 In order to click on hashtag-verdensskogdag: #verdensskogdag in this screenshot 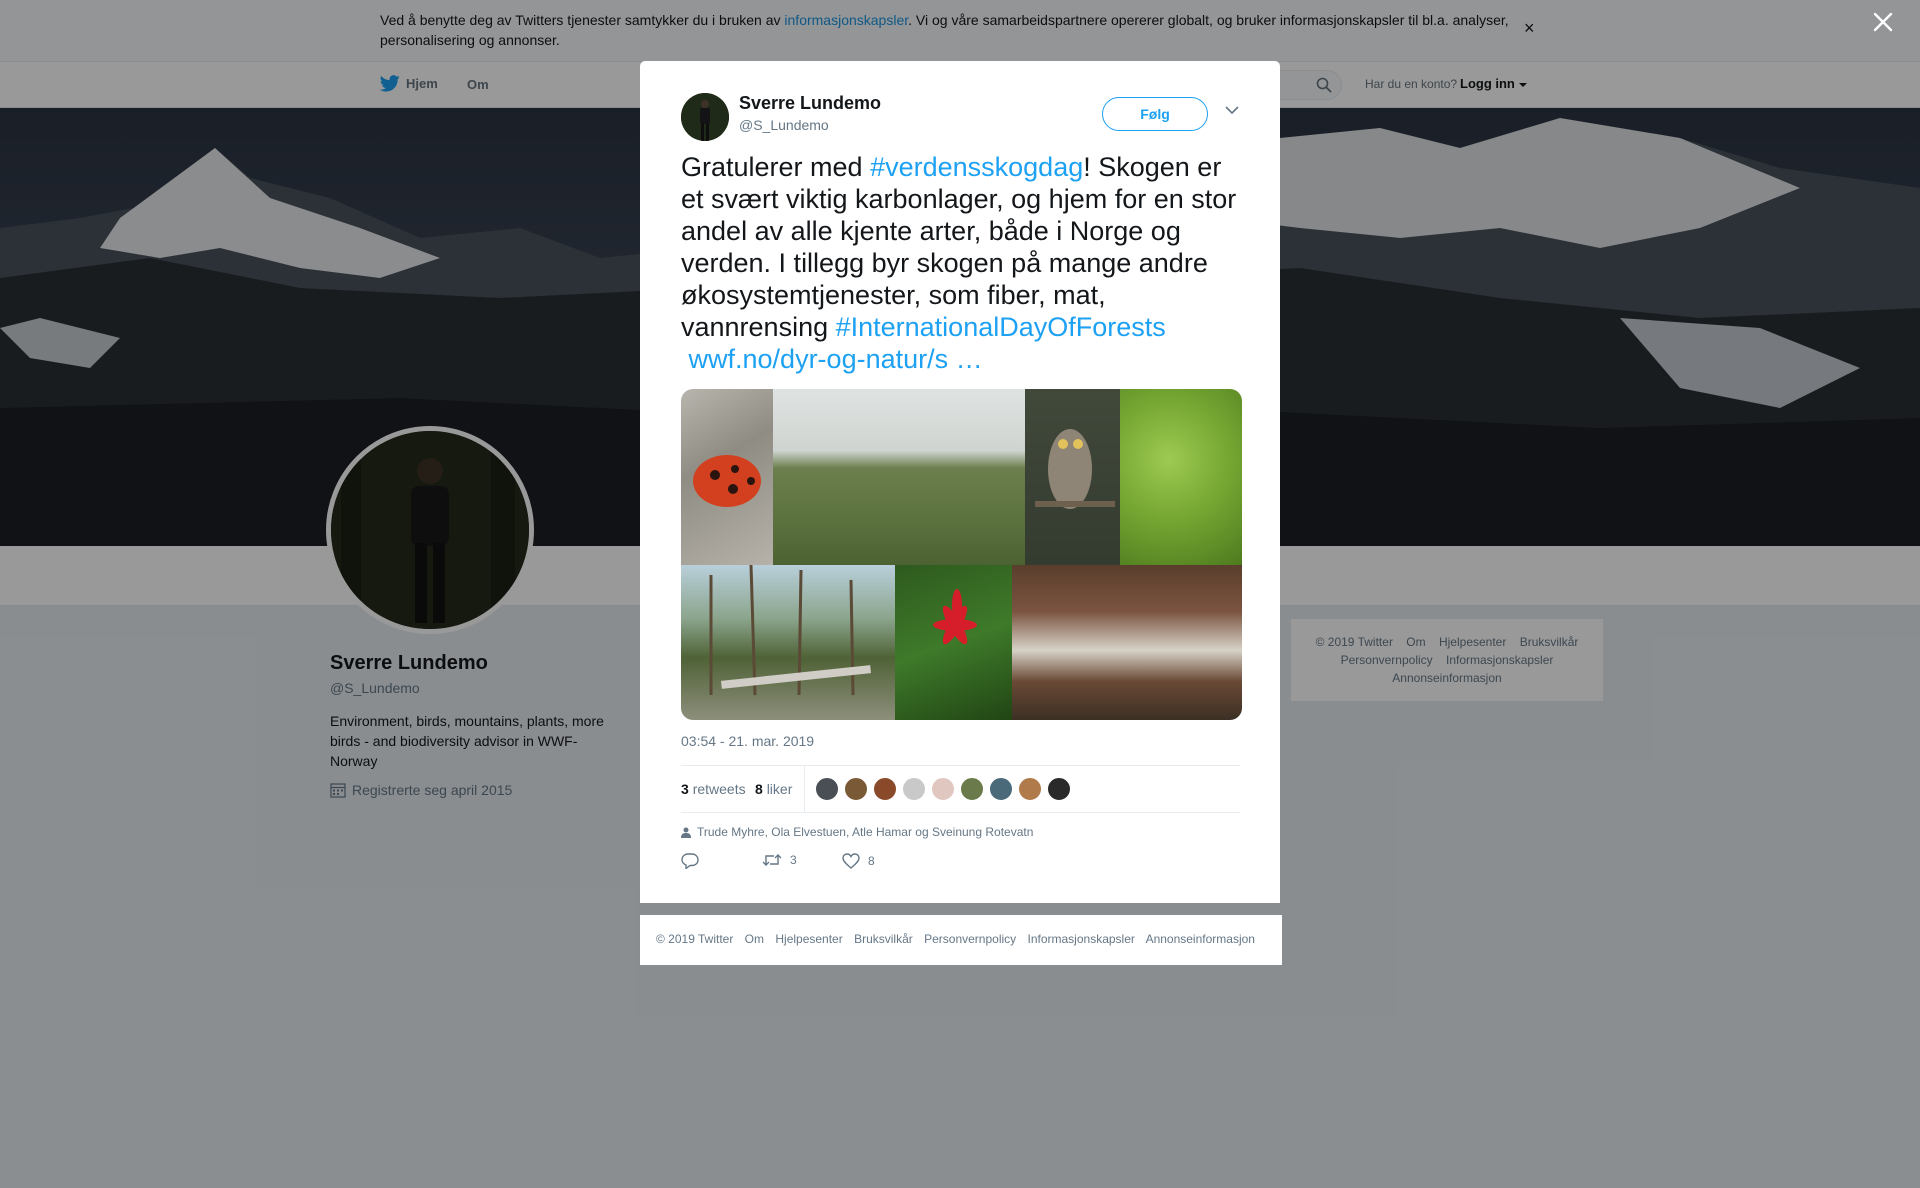, I will do `click(976, 167)`.